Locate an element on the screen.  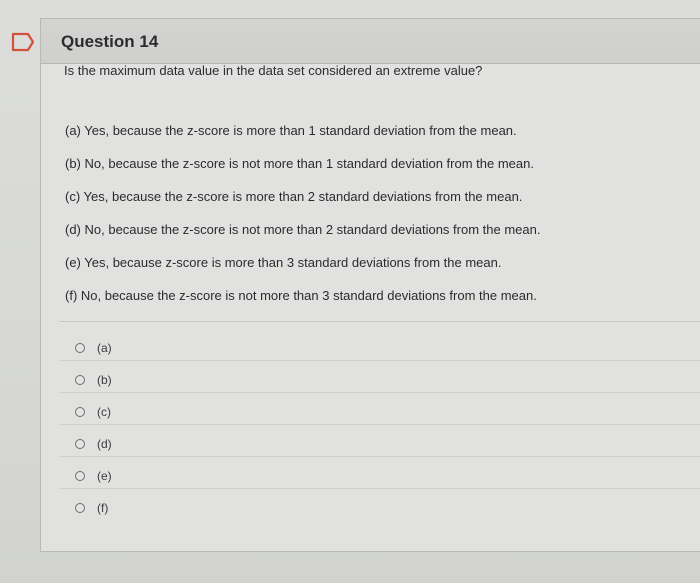
question-title: Question 14 is located at coordinates (110, 41).